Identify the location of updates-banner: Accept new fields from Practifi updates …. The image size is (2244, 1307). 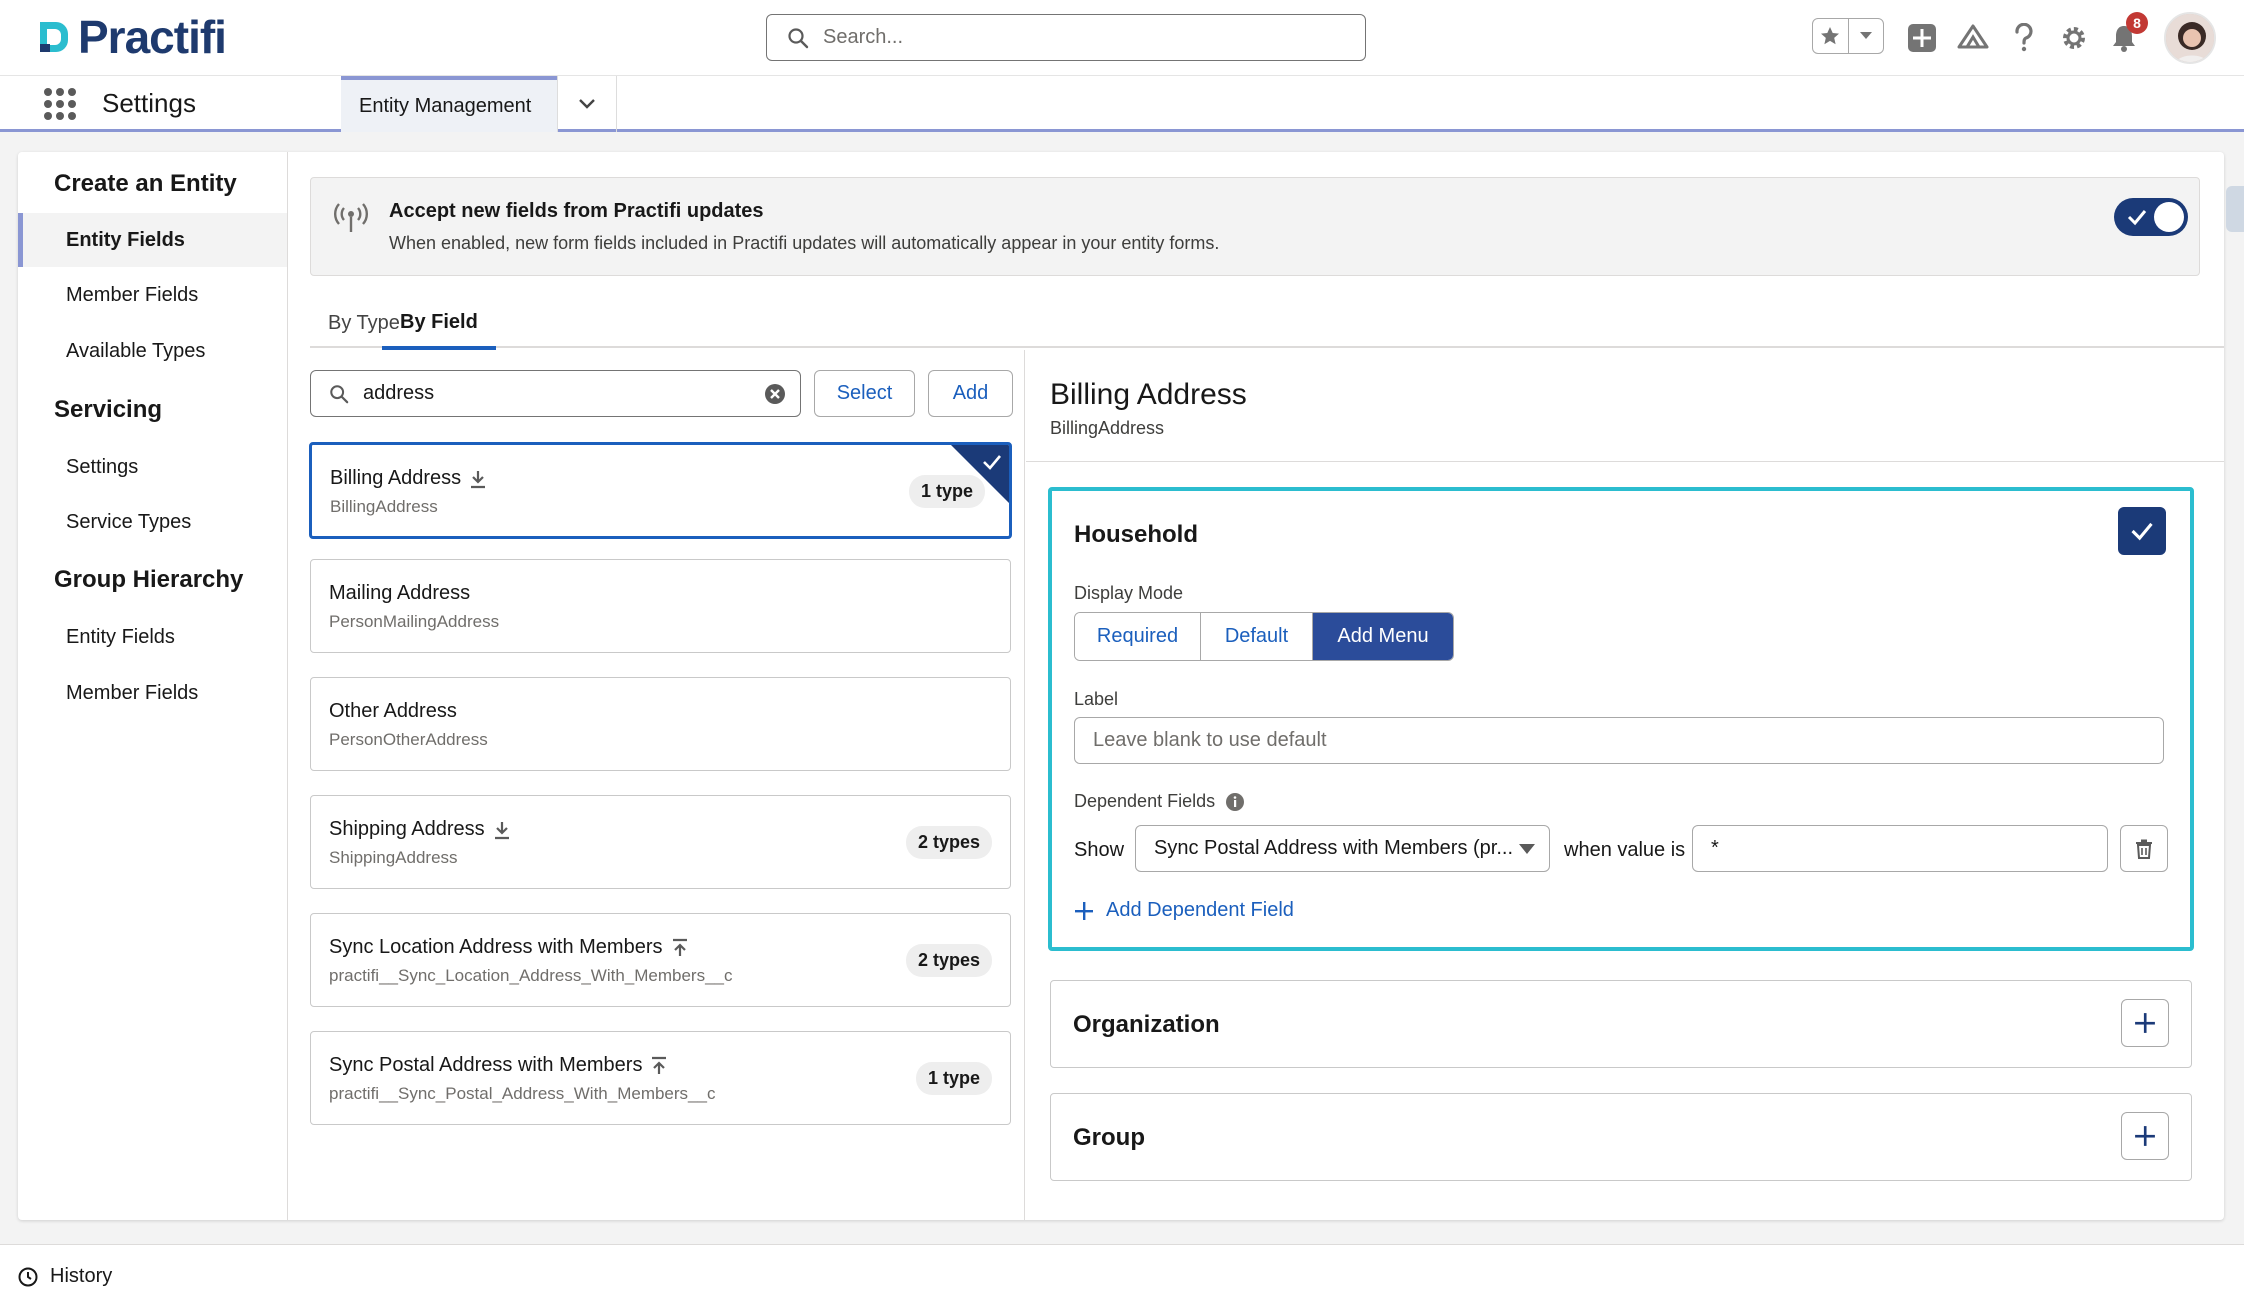
(1255, 226).